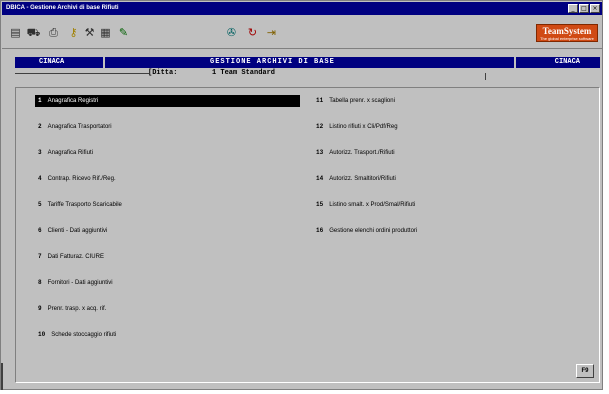  Describe the element at coordinates (585, 371) in the screenshot. I see `f9-button: F9` at that location.